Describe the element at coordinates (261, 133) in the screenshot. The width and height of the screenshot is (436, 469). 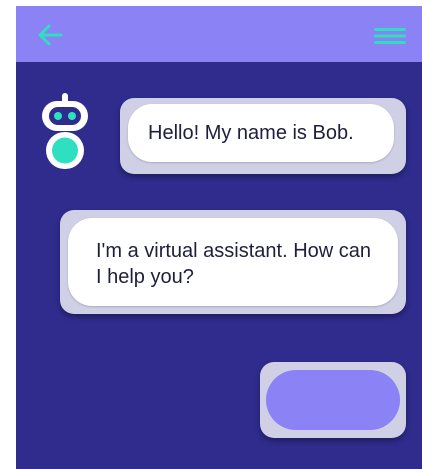
I see `message-text: Hello! My name is Bob.` at that location.